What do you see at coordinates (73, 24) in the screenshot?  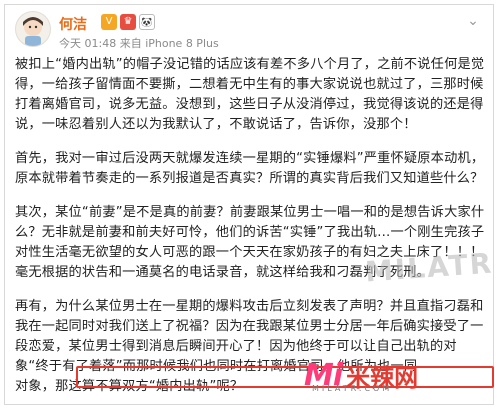 I see `user-name: 何洁` at bounding box center [73, 24].